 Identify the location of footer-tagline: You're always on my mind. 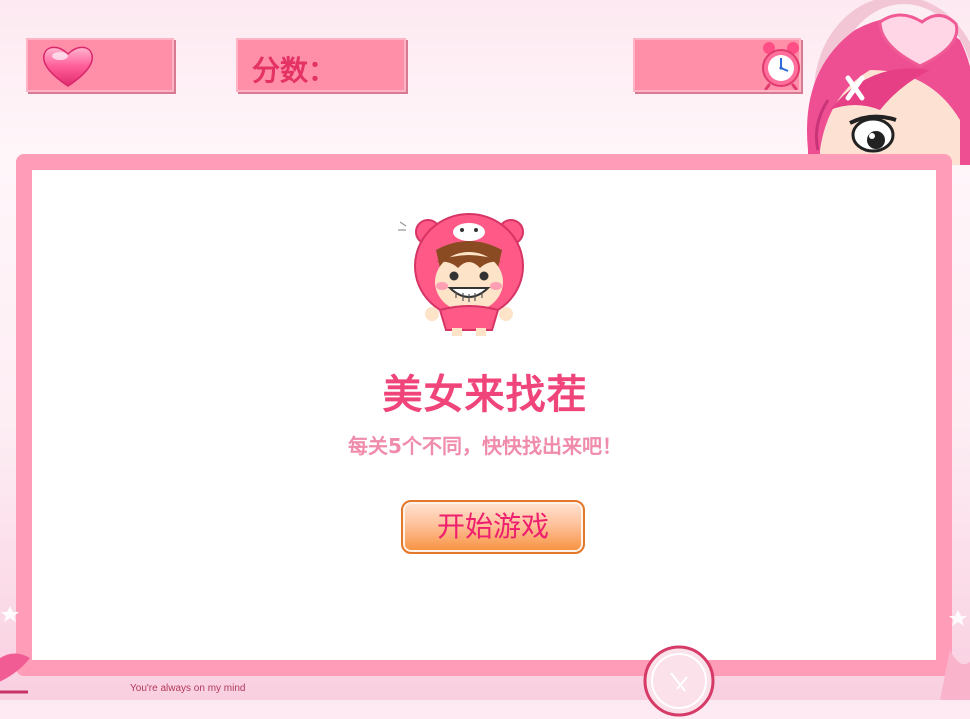
(188, 688).